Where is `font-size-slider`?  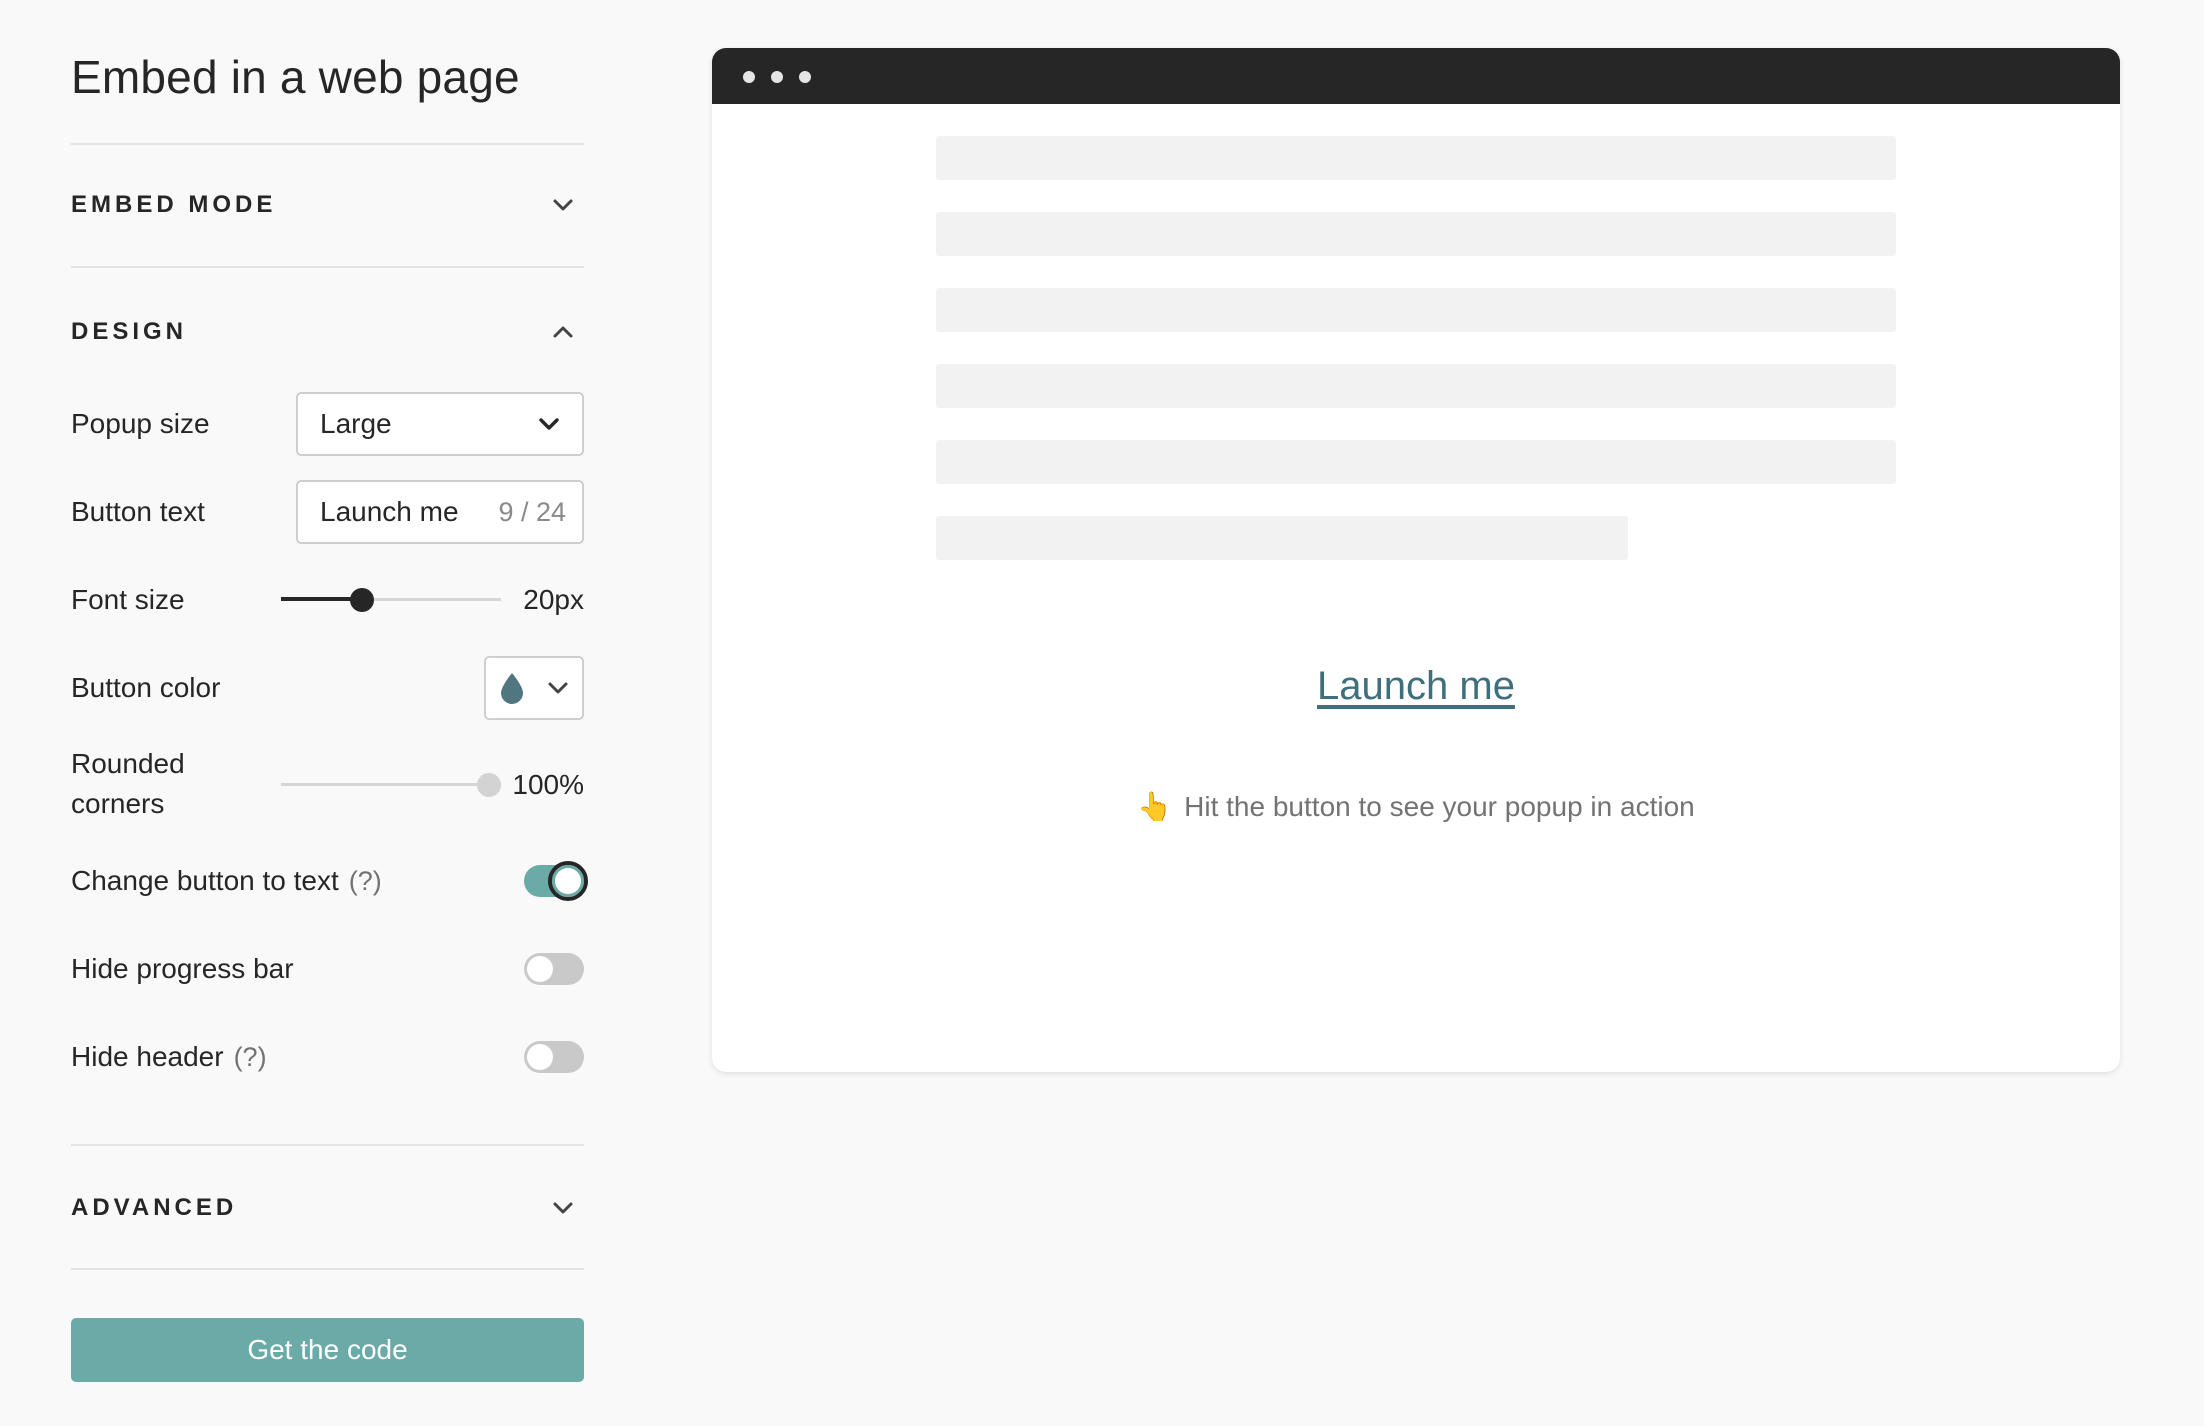
font-size-slider is located at coordinates (391, 600).